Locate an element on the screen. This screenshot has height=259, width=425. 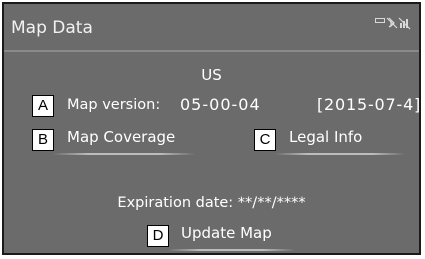
map-version-value: 05-00-04 is located at coordinates (220, 104).